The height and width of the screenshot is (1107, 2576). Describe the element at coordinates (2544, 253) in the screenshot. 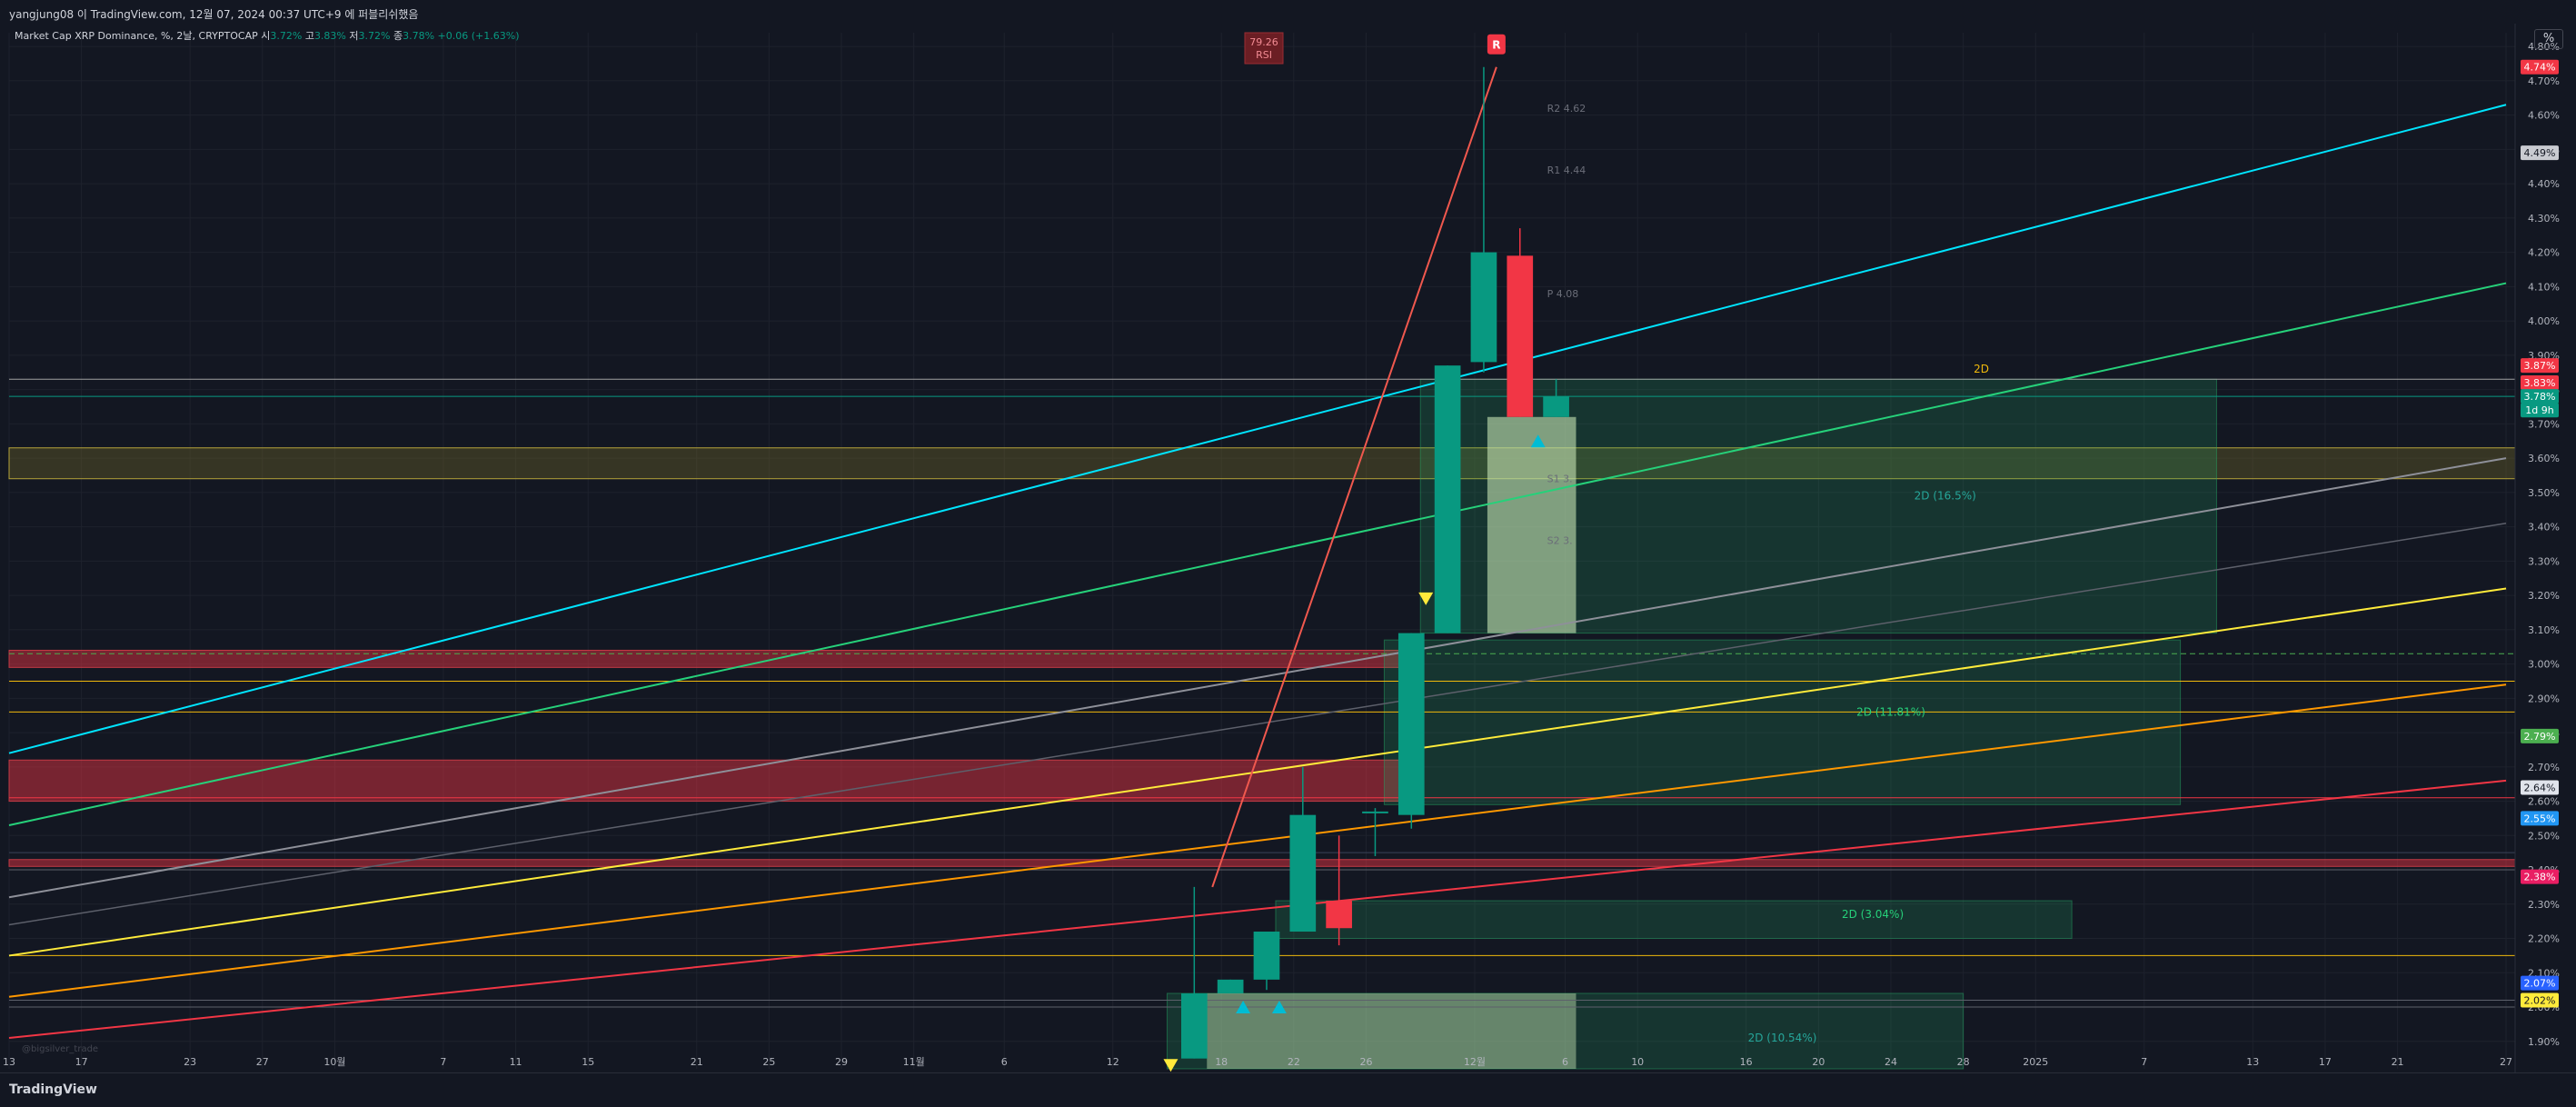

I see `y-tick-label: 4.20%` at that location.